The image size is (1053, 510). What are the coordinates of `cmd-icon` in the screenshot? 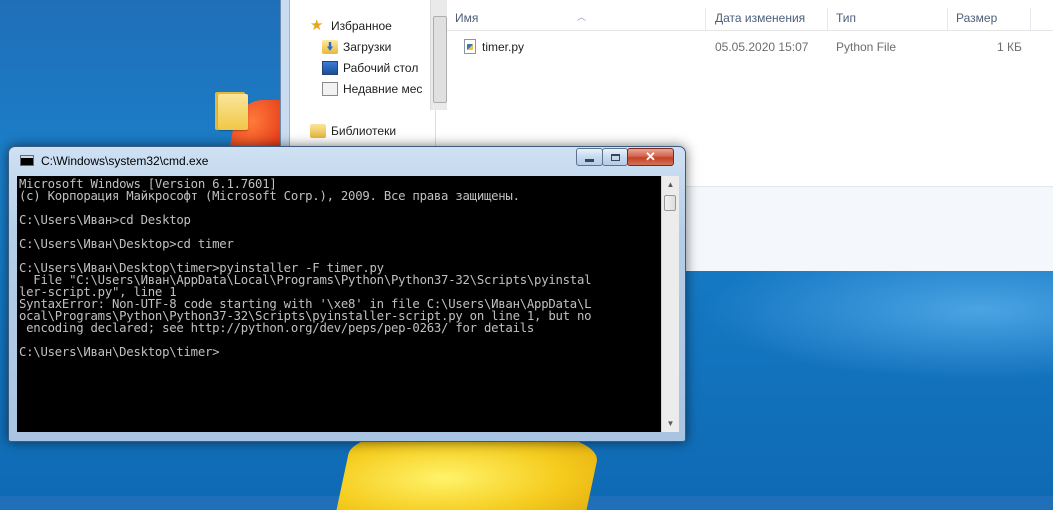 It's located at (27, 160).